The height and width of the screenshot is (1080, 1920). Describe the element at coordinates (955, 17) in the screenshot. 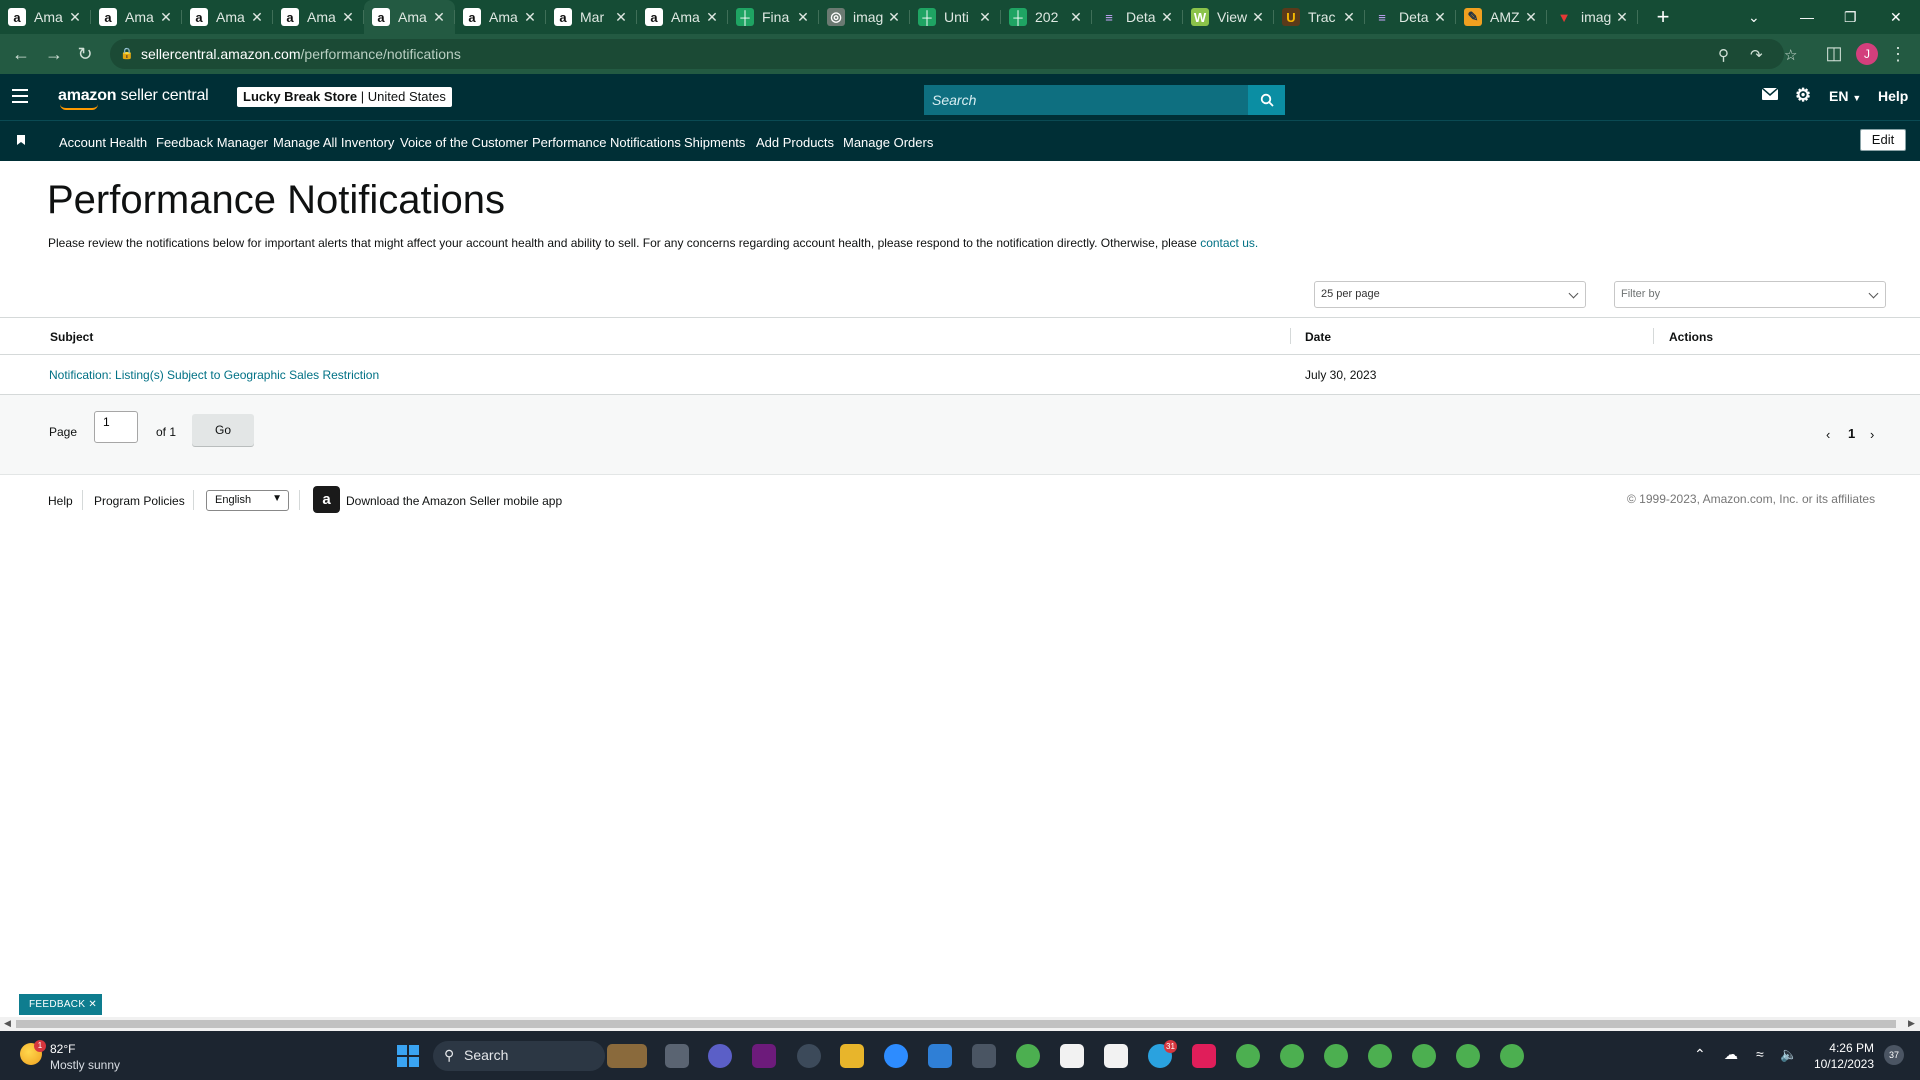

I see `browser-tab: ┼ Unti ✕` at that location.